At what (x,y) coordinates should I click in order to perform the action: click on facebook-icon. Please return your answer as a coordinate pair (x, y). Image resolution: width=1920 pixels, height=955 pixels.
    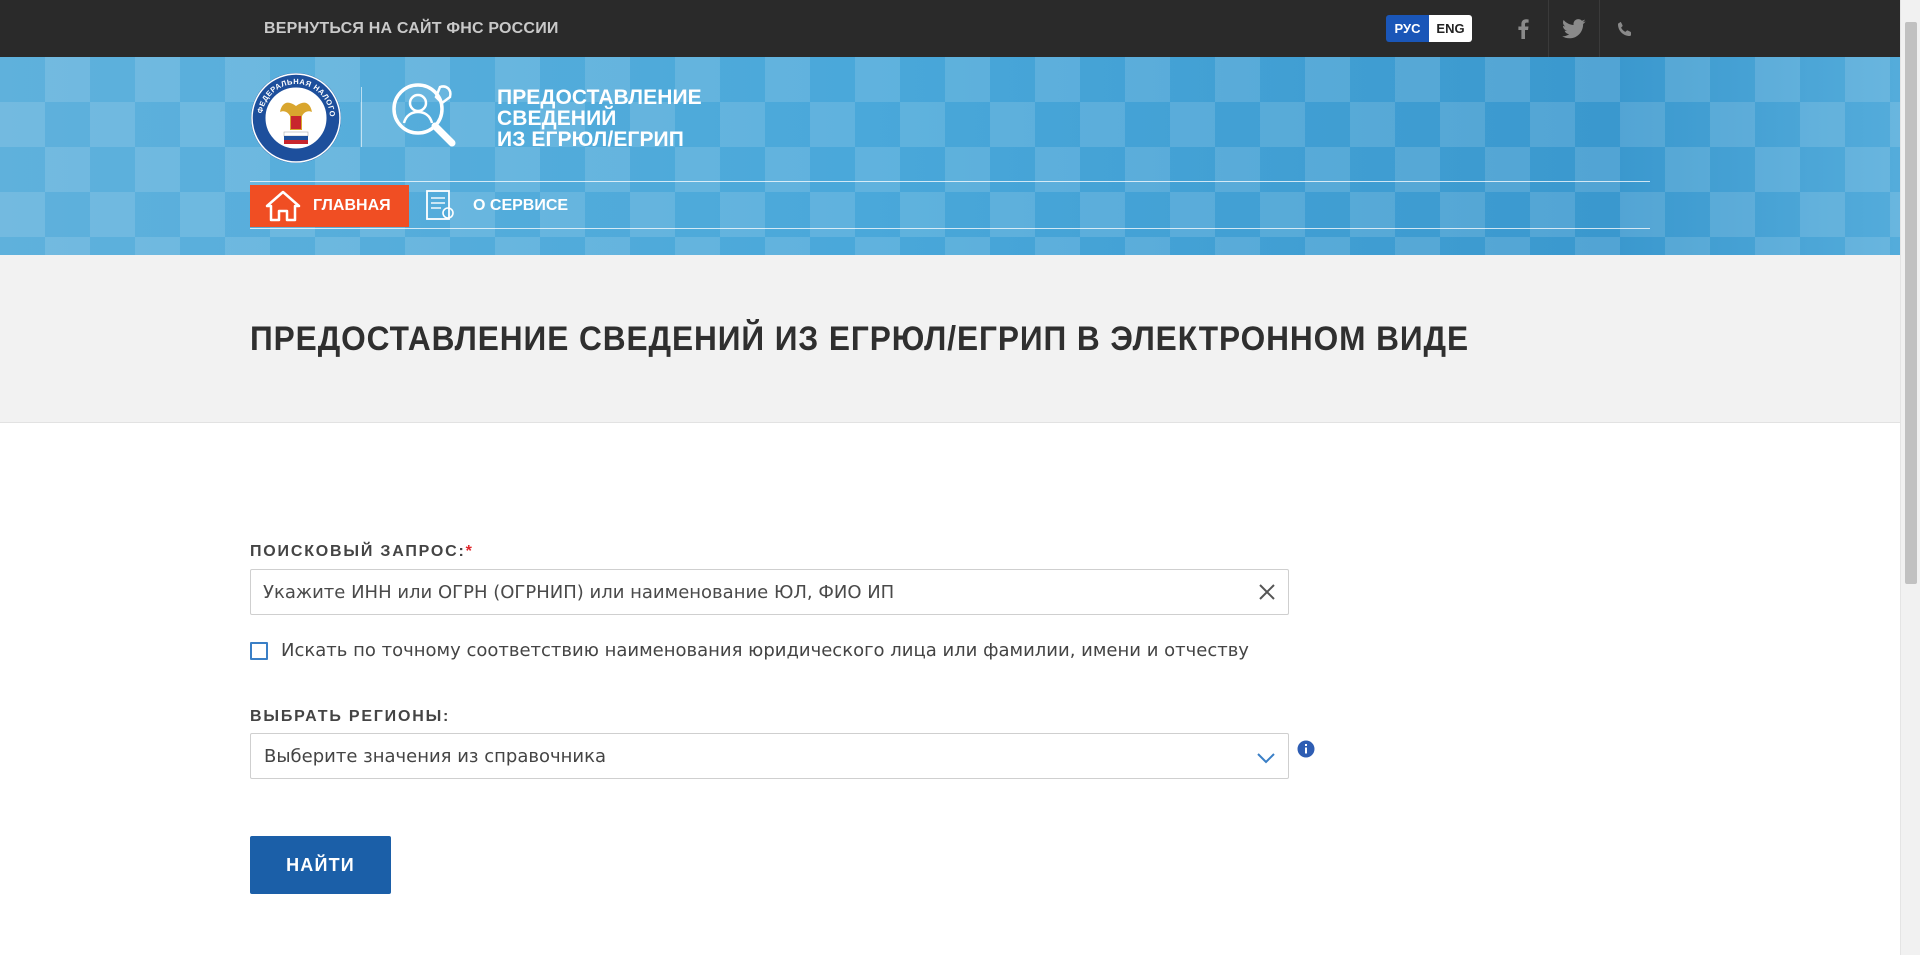
    Looking at the image, I should click on (1522, 28).